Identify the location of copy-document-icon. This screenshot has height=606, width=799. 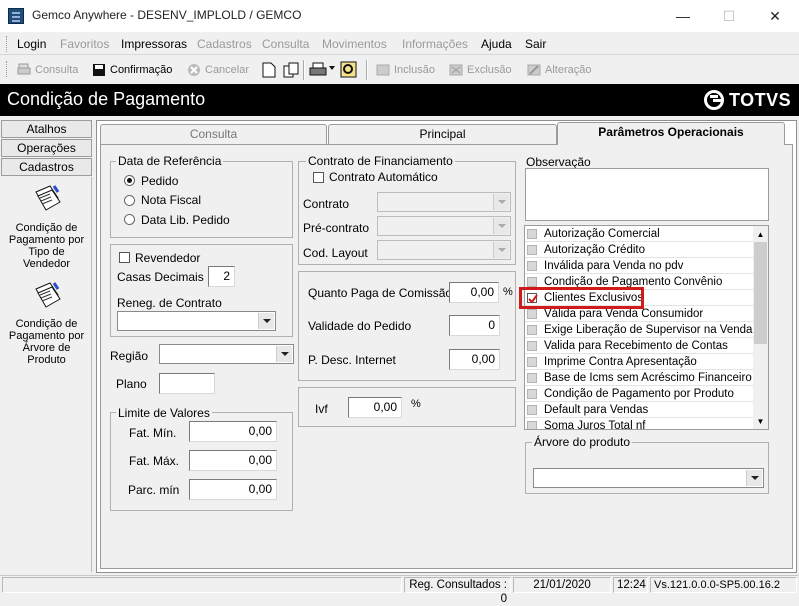
(291, 70).